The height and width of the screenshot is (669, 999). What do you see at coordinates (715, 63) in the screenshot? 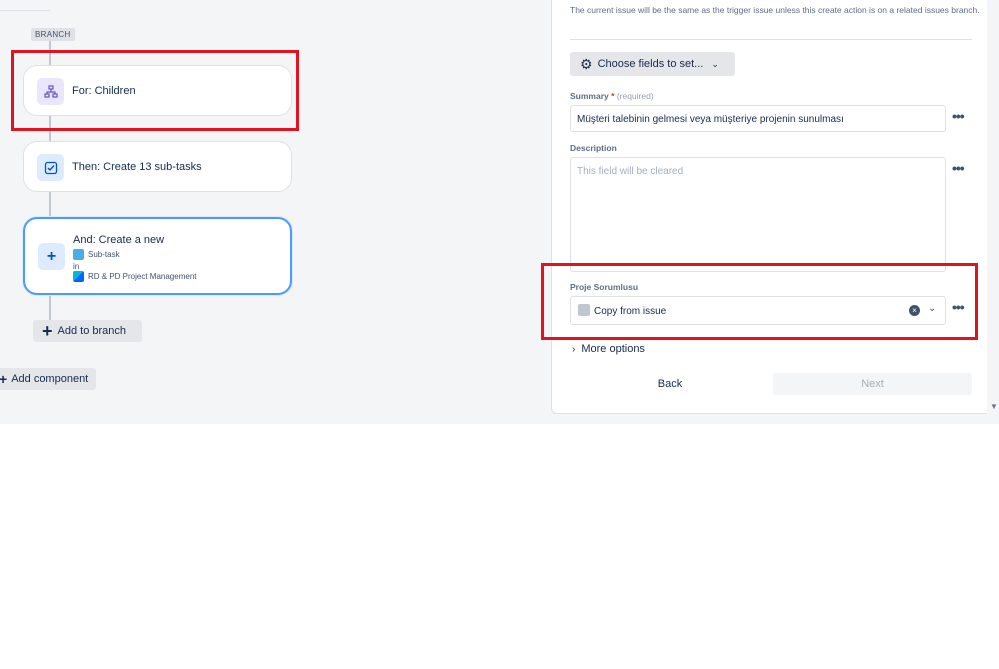
I see `chevron-down-icon: ⌄` at bounding box center [715, 63].